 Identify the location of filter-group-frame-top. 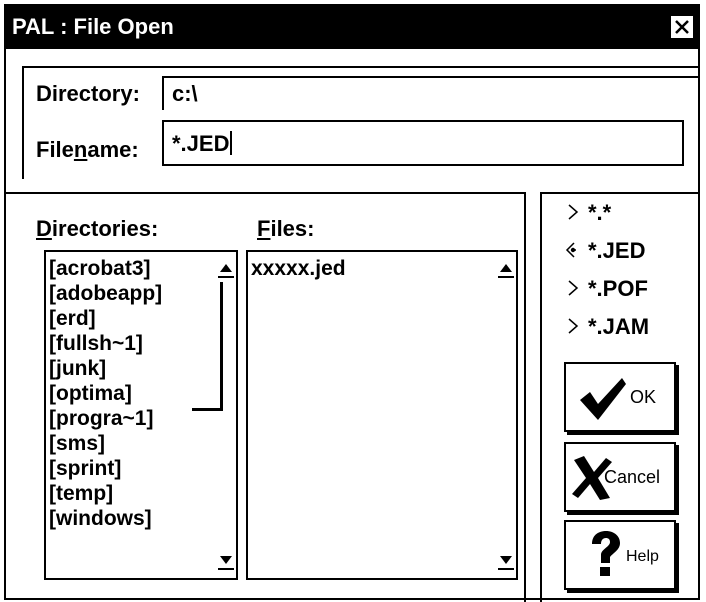
(619, 193).